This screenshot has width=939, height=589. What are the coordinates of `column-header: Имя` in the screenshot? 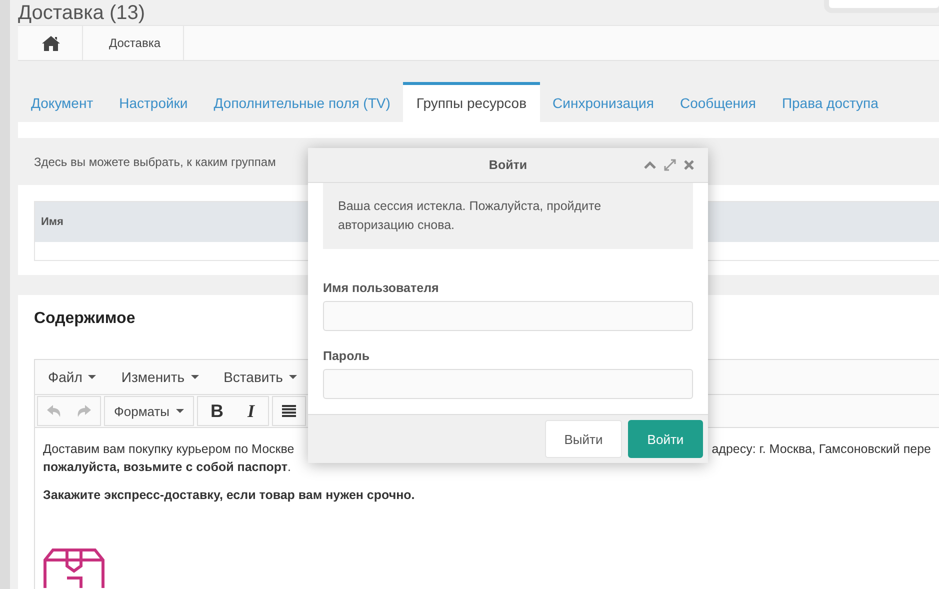 It's located at (52, 222).